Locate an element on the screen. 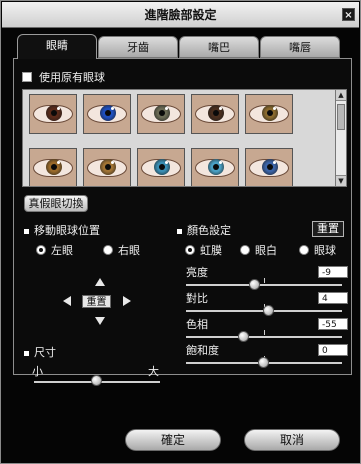 The image size is (361, 464). color-heading: 顏色設定 is located at coordinates (204, 230).